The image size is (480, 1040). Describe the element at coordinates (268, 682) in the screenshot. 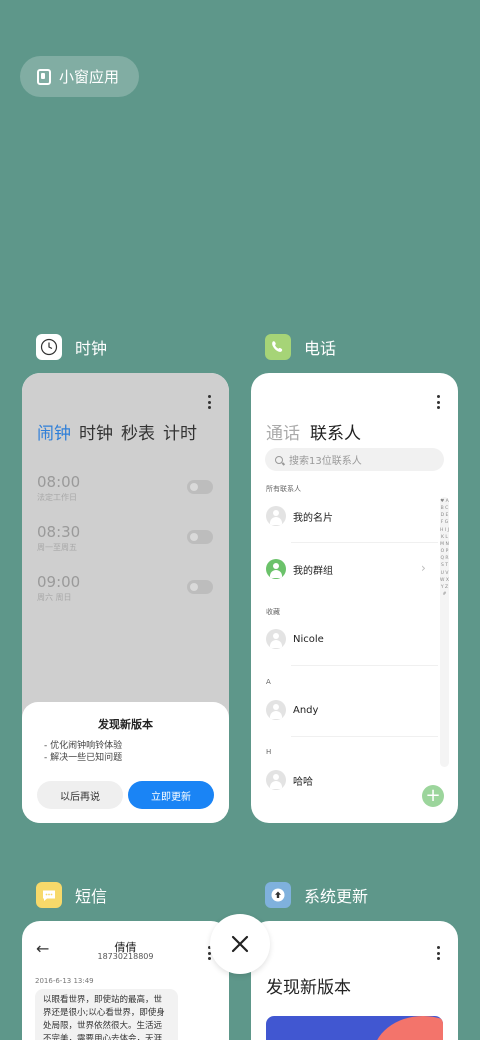

I see `section-a: A` at that location.